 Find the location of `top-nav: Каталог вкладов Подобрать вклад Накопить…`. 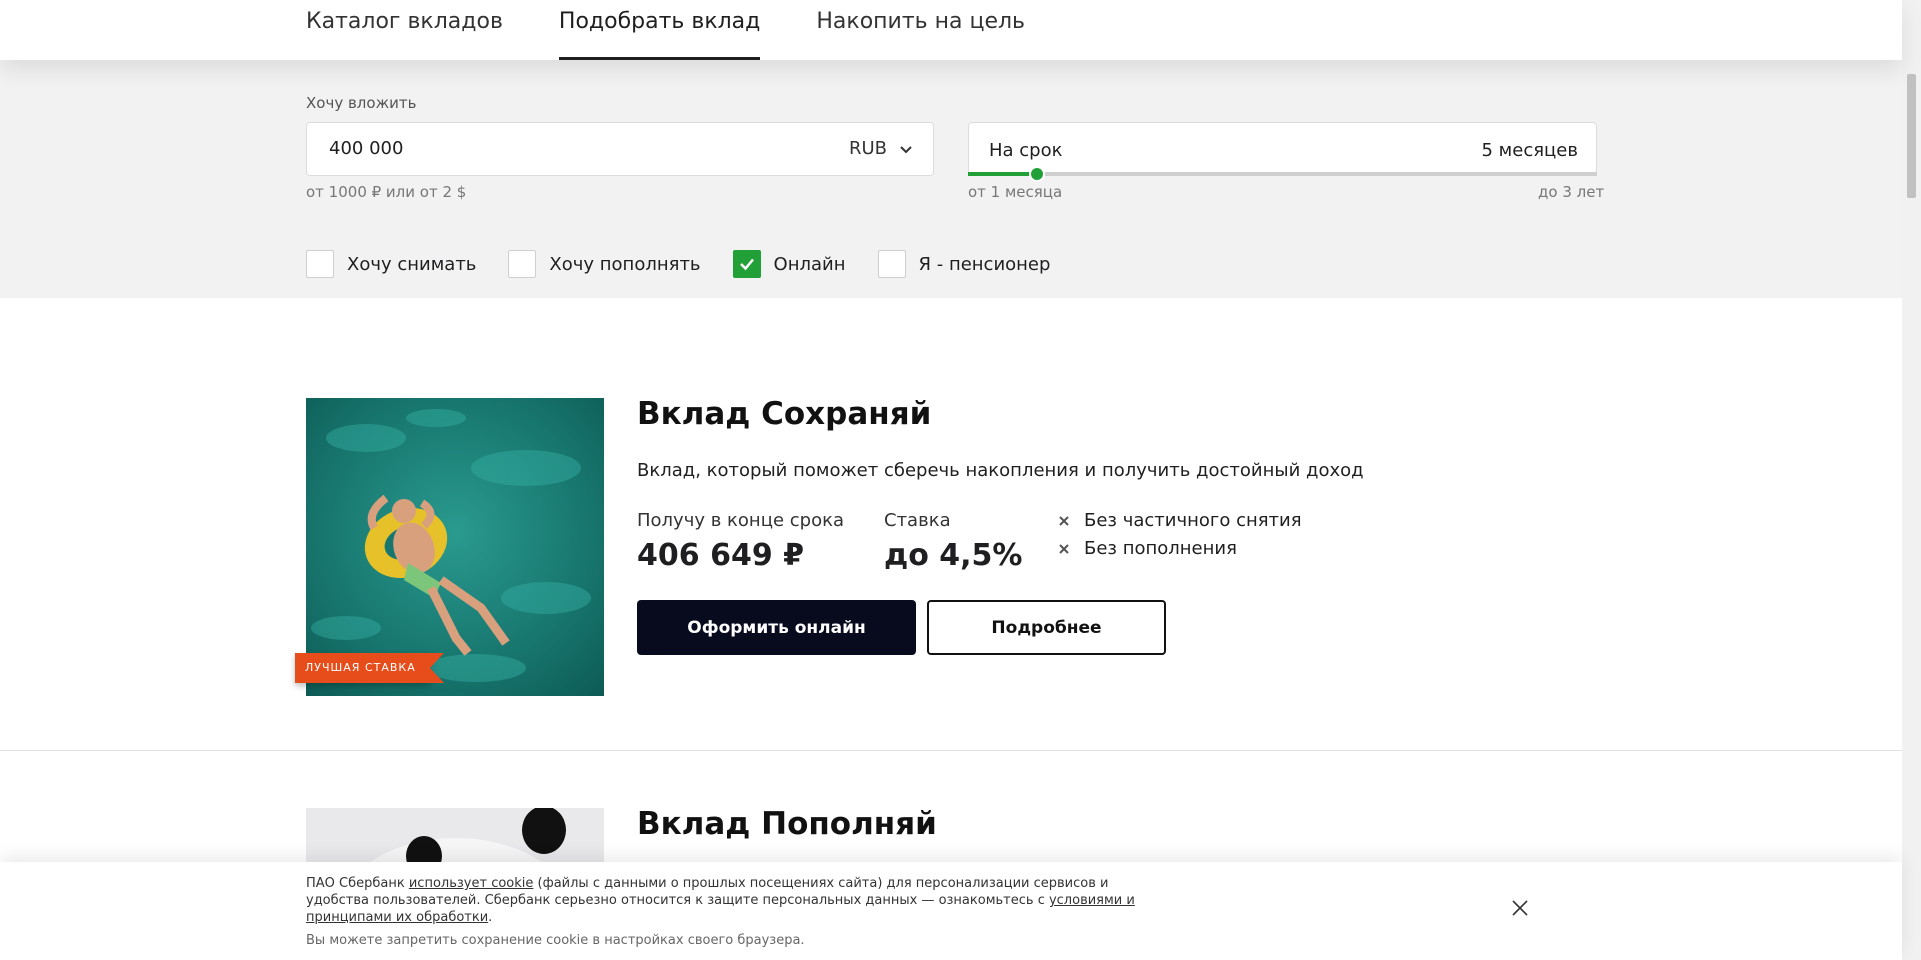

top-nav: Каталог вкладов Подобрать вклад Накопить… is located at coordinates (951, 30).